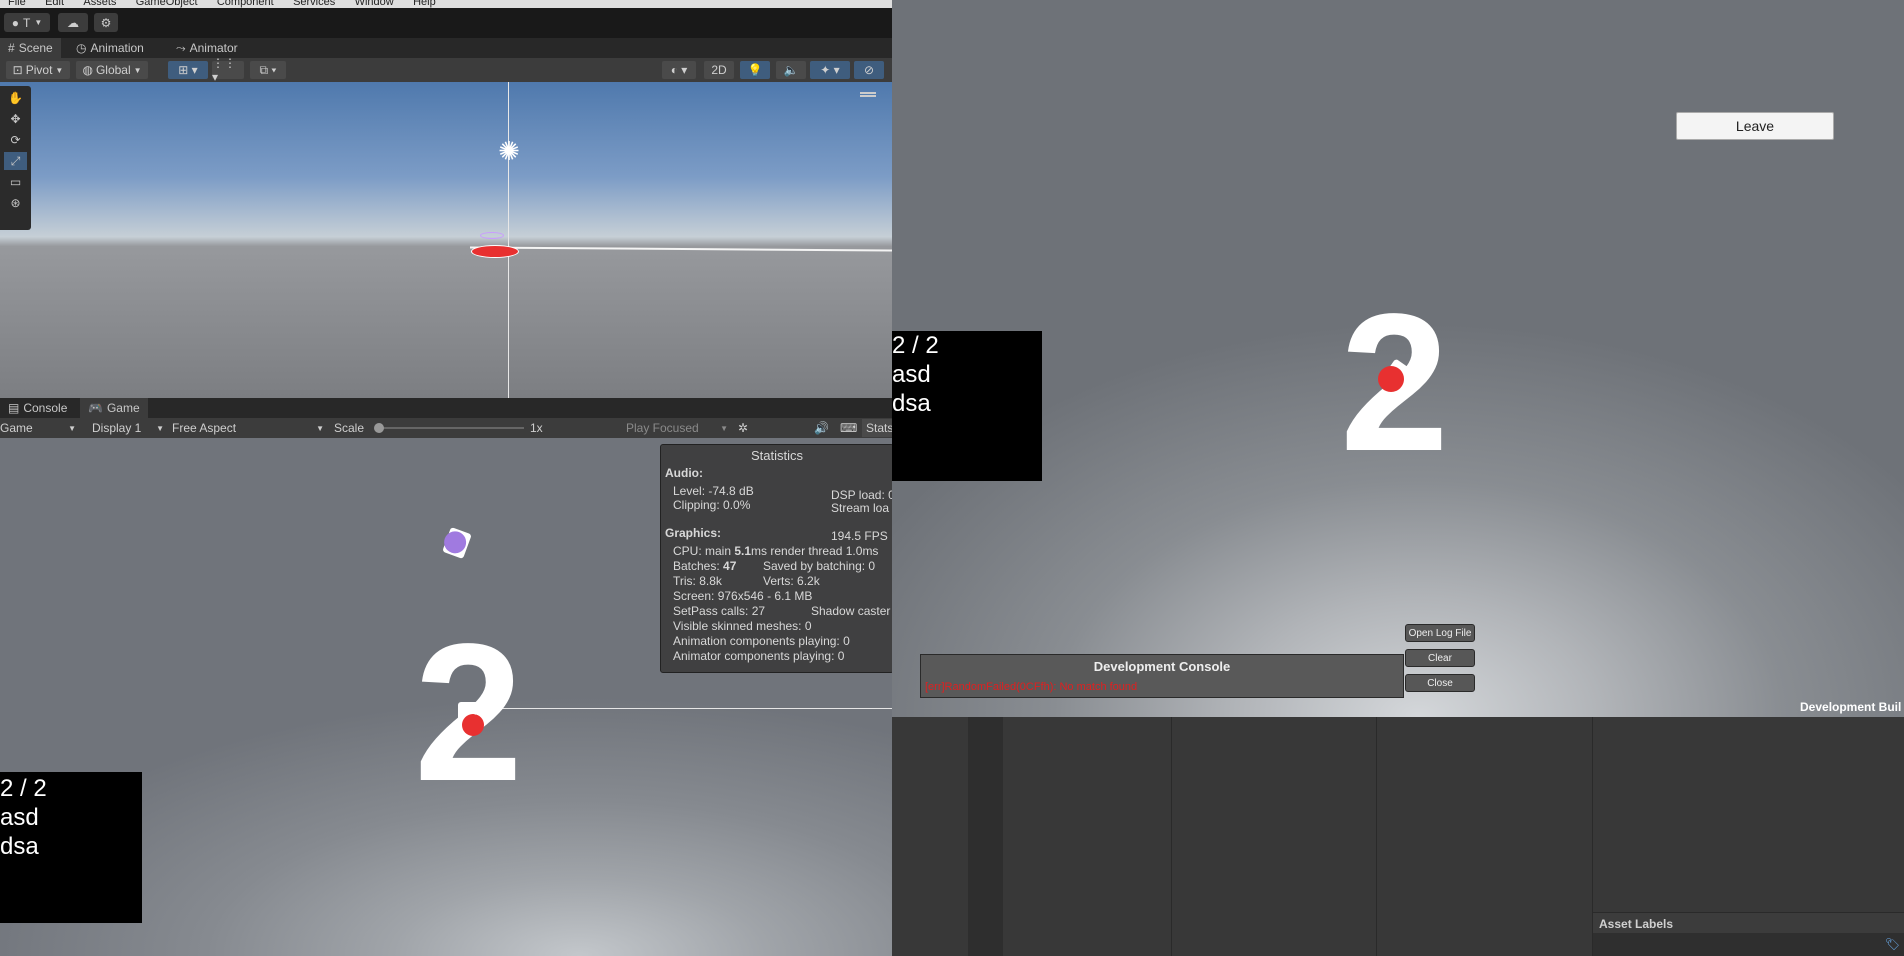 The image size is (1904, 956). I want to click on sun-gizmo-icon: ✺, so click(478, 709).